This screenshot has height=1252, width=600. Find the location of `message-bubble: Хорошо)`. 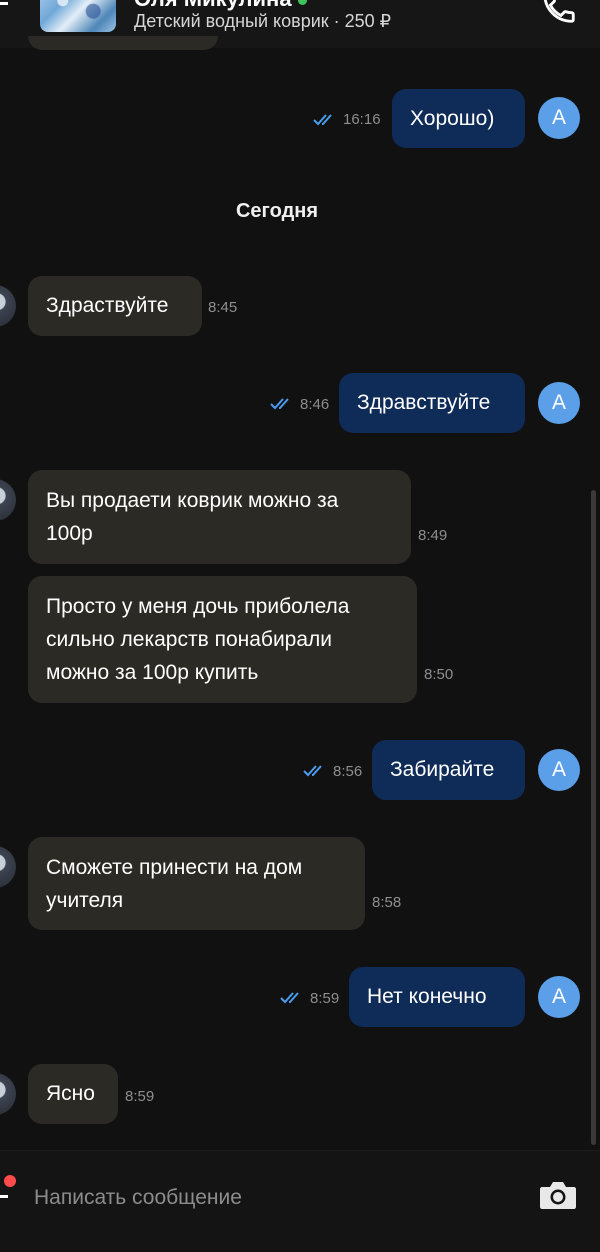

message-bubble: Хорошо) is located at coordinates (458, 118).